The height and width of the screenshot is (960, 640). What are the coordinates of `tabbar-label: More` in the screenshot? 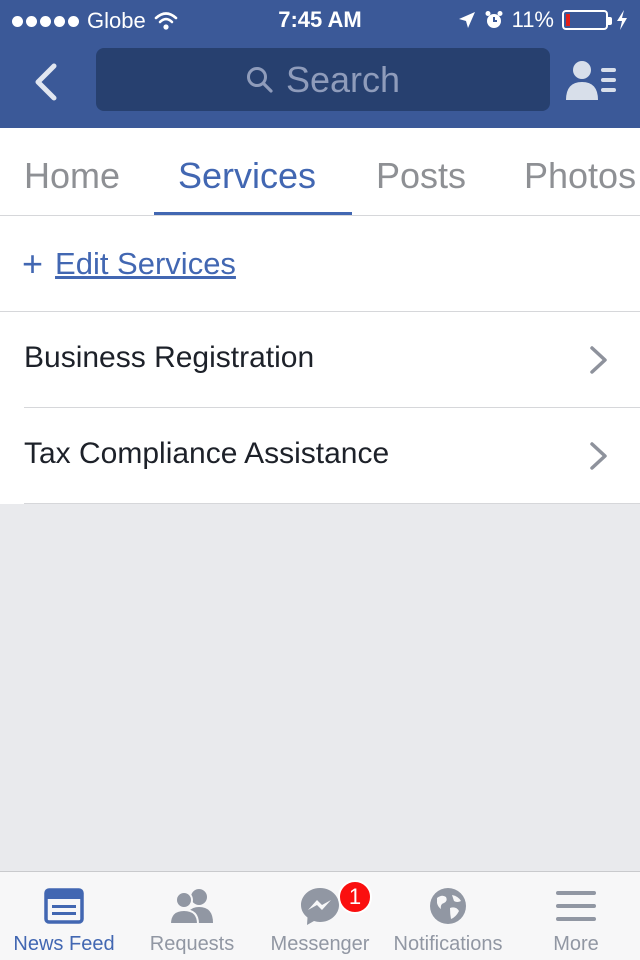 It's located at (576, 944).